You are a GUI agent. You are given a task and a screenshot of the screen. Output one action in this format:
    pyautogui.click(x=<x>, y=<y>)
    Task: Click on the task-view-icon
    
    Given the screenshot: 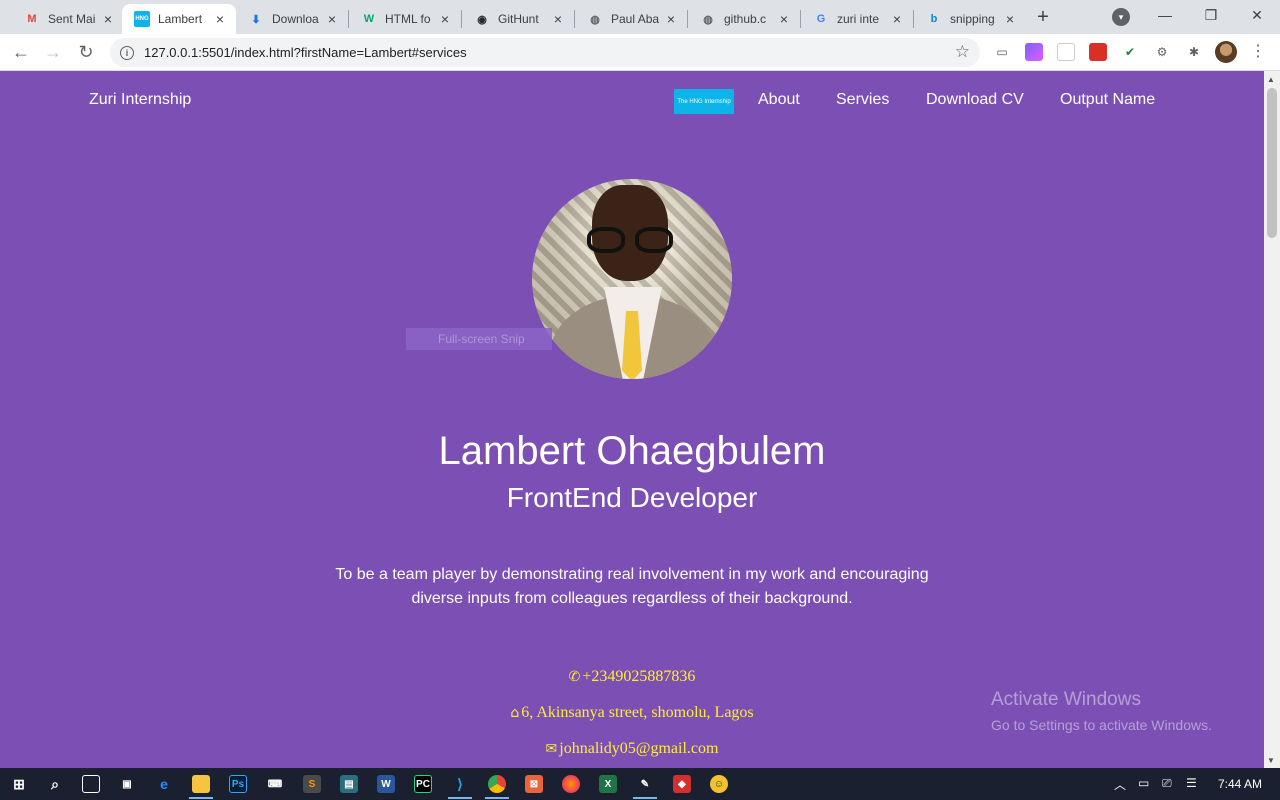 What is the action you would take?
    pyautogui.click(x=91, y=784)
    